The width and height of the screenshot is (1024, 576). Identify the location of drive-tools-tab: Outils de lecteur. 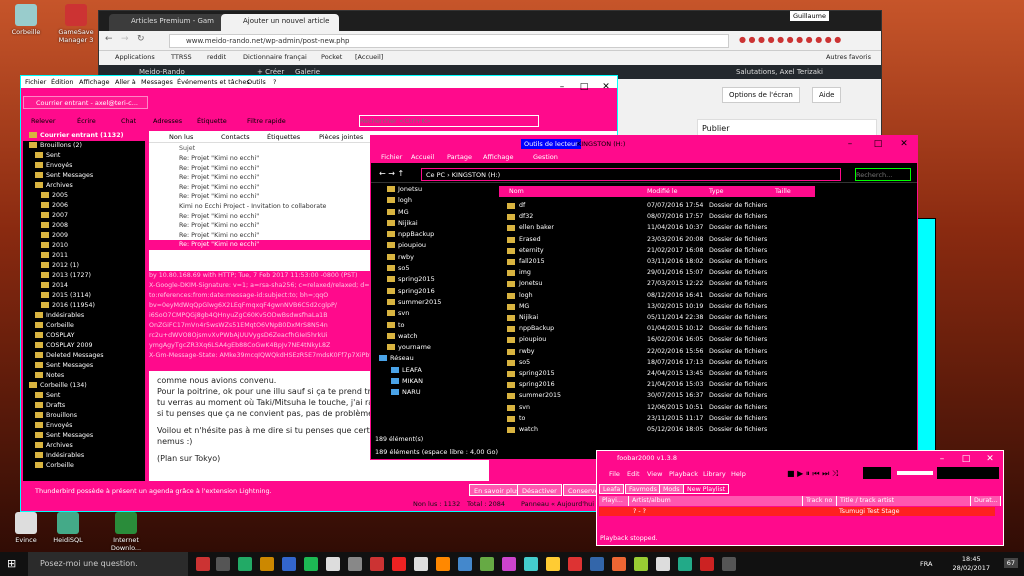
(551, 144).